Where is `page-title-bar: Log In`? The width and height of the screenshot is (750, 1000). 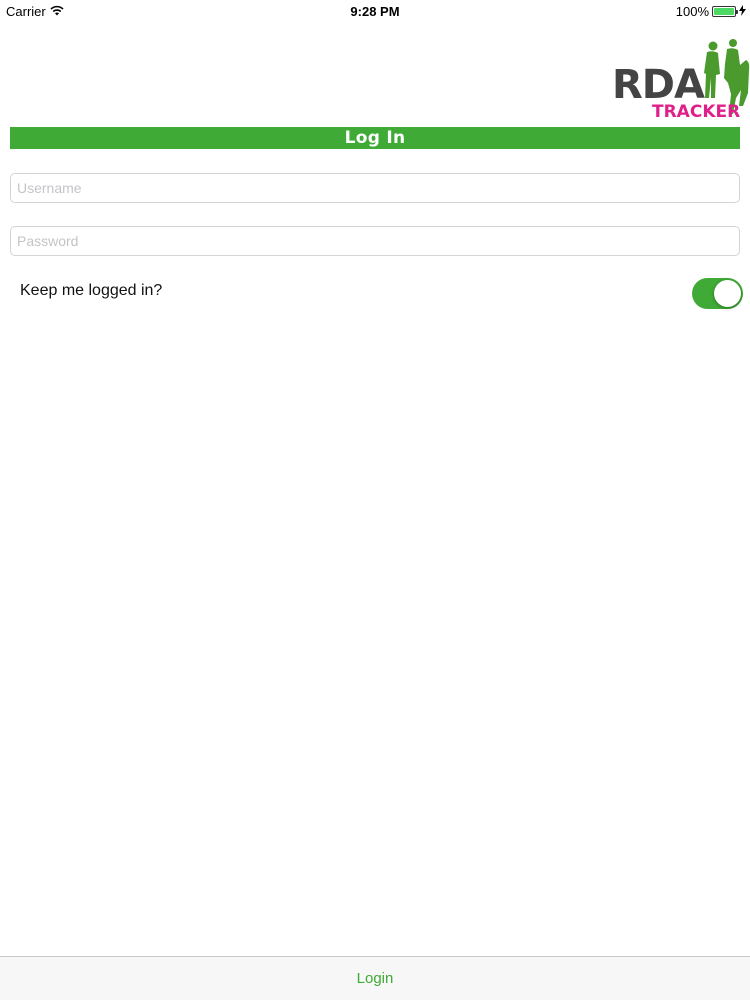
page-title-bar: Log In is located at coordinates (375, 138).